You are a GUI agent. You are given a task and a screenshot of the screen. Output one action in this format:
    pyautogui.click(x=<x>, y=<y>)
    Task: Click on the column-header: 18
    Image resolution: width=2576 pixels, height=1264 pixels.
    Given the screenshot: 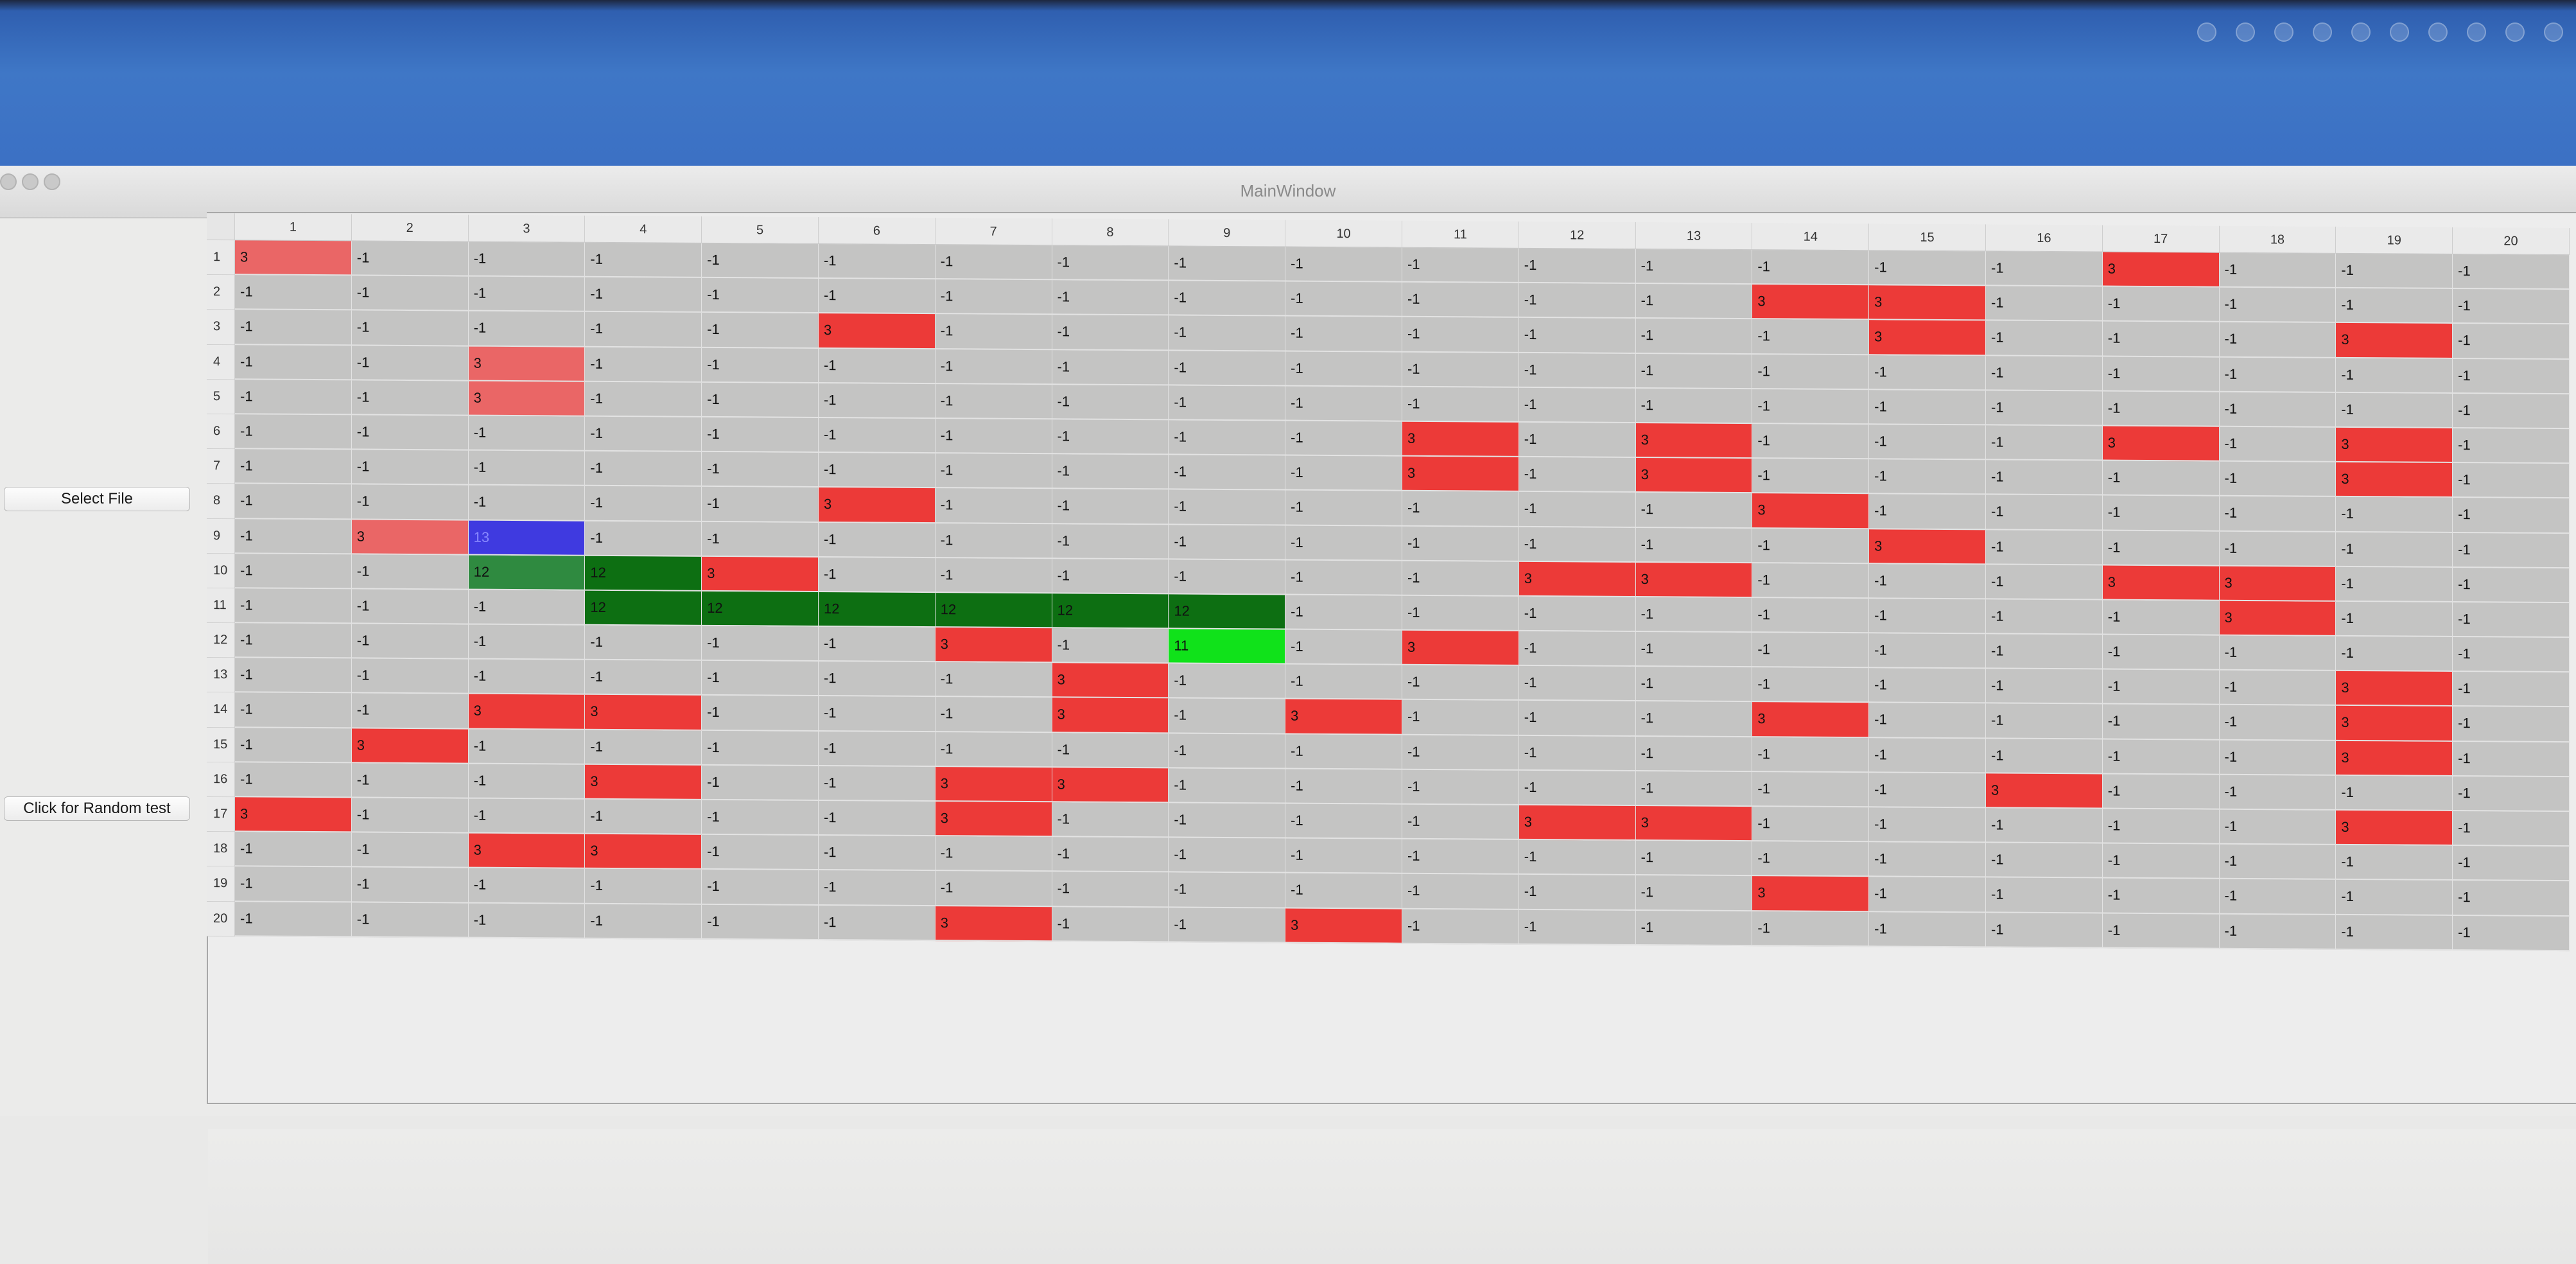 What is the action you would take?
    pyautogui.click(x=2278, y=240)
    